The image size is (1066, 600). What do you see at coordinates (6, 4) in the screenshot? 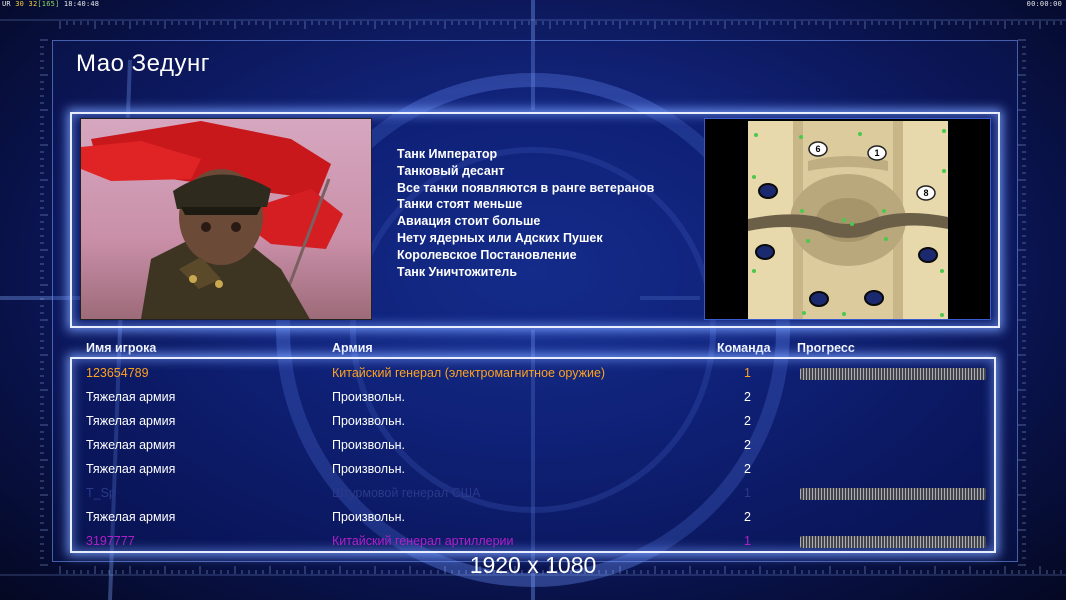
I see `hud-prefix: UR` at bounding box center [6, 4].